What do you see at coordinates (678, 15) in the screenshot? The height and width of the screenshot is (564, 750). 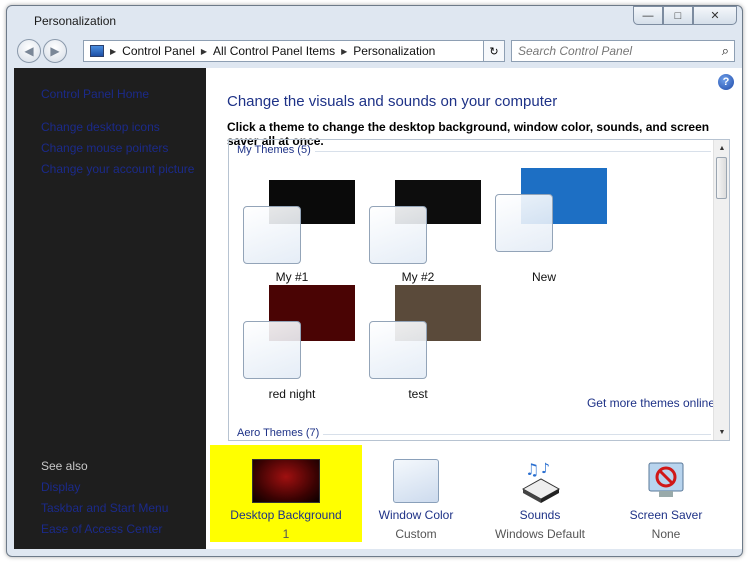 I see `maximize-button: □` at bounding box center [678, 15].